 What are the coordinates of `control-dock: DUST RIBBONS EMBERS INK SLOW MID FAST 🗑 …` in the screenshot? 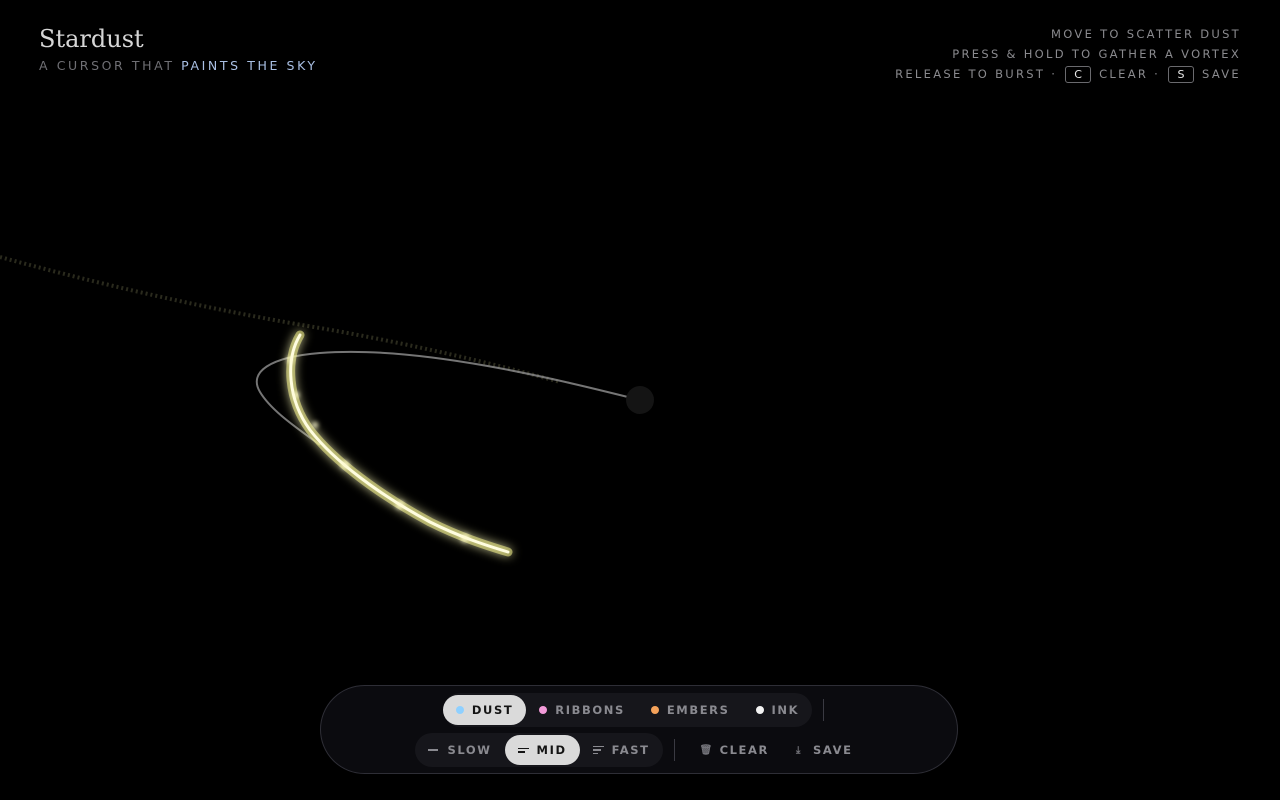 It's located at (639, 729).